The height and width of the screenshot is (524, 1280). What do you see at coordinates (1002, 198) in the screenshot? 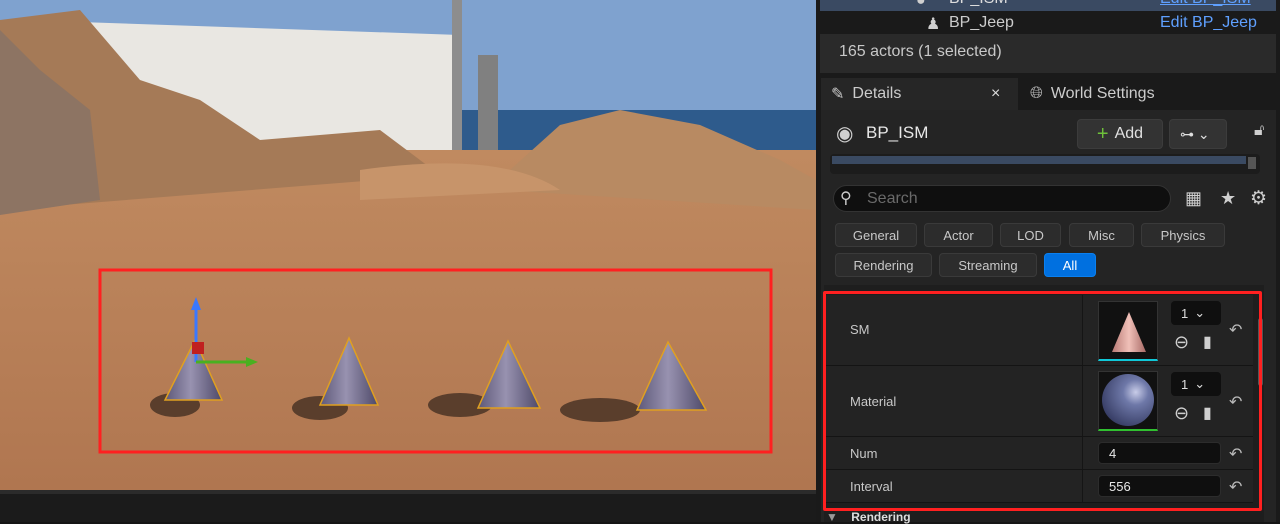
I see `search-input: ⚲ Search` at bounding box center [1002, 198].